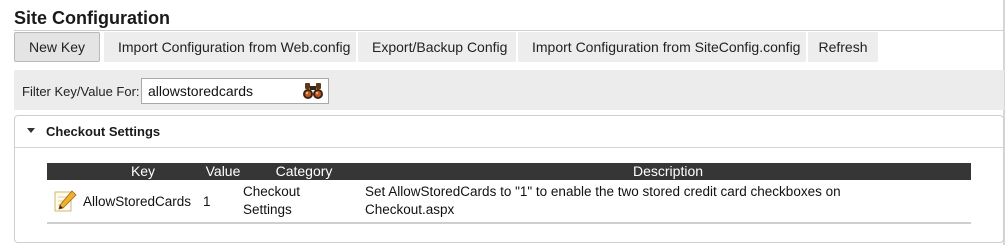 The image size is (1008, 245). What do you see at coordinates (509, 132) in the screenshot?
I see `panel-header: Checkout Settings` at bounding box center [509, 132].